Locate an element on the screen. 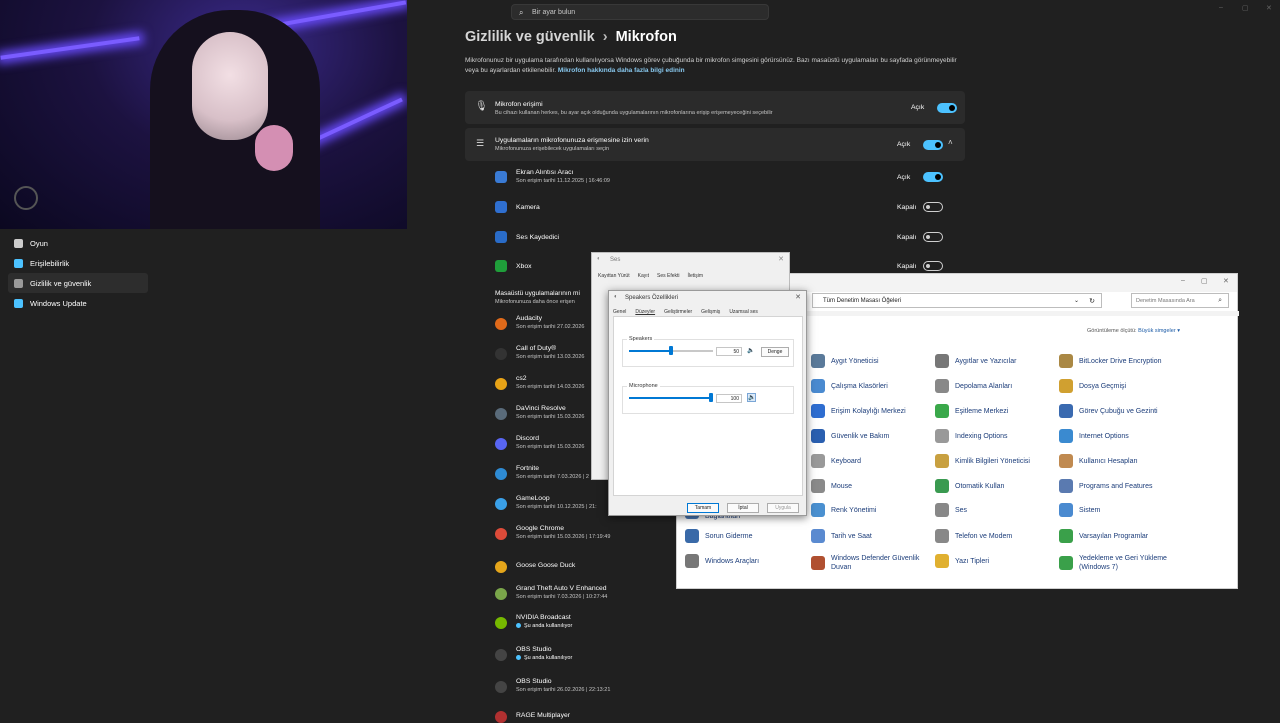 The width and height of the screenshot is (1280, 723). cp-address-text: Tüm Denetim Masası Öğeleri is located at coordinates (862, 300).